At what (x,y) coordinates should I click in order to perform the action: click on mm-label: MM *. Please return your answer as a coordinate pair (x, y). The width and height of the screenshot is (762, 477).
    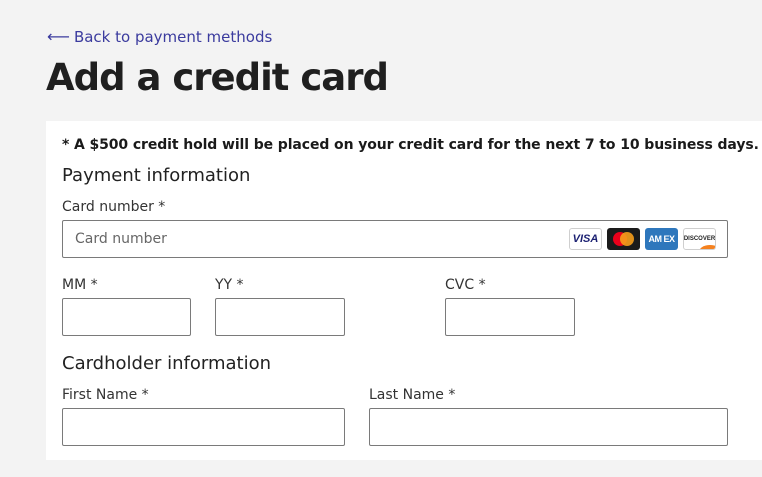
    Looking at the image, I should click on (80, 285).